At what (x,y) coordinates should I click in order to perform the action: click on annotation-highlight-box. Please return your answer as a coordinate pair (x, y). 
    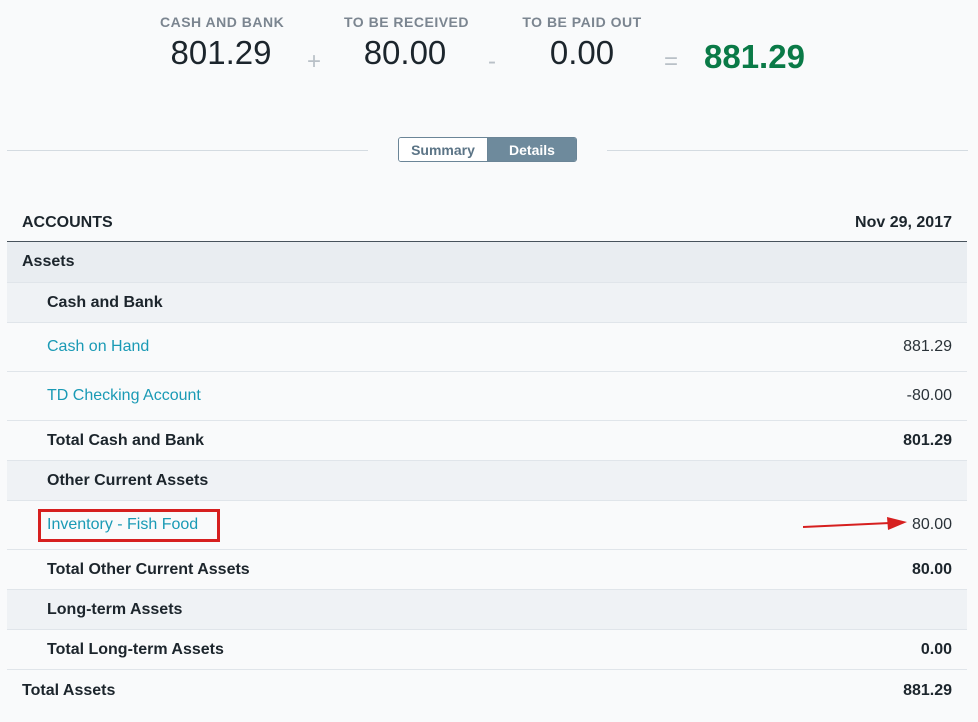
    Looking at the image, I should click on (129, 525).